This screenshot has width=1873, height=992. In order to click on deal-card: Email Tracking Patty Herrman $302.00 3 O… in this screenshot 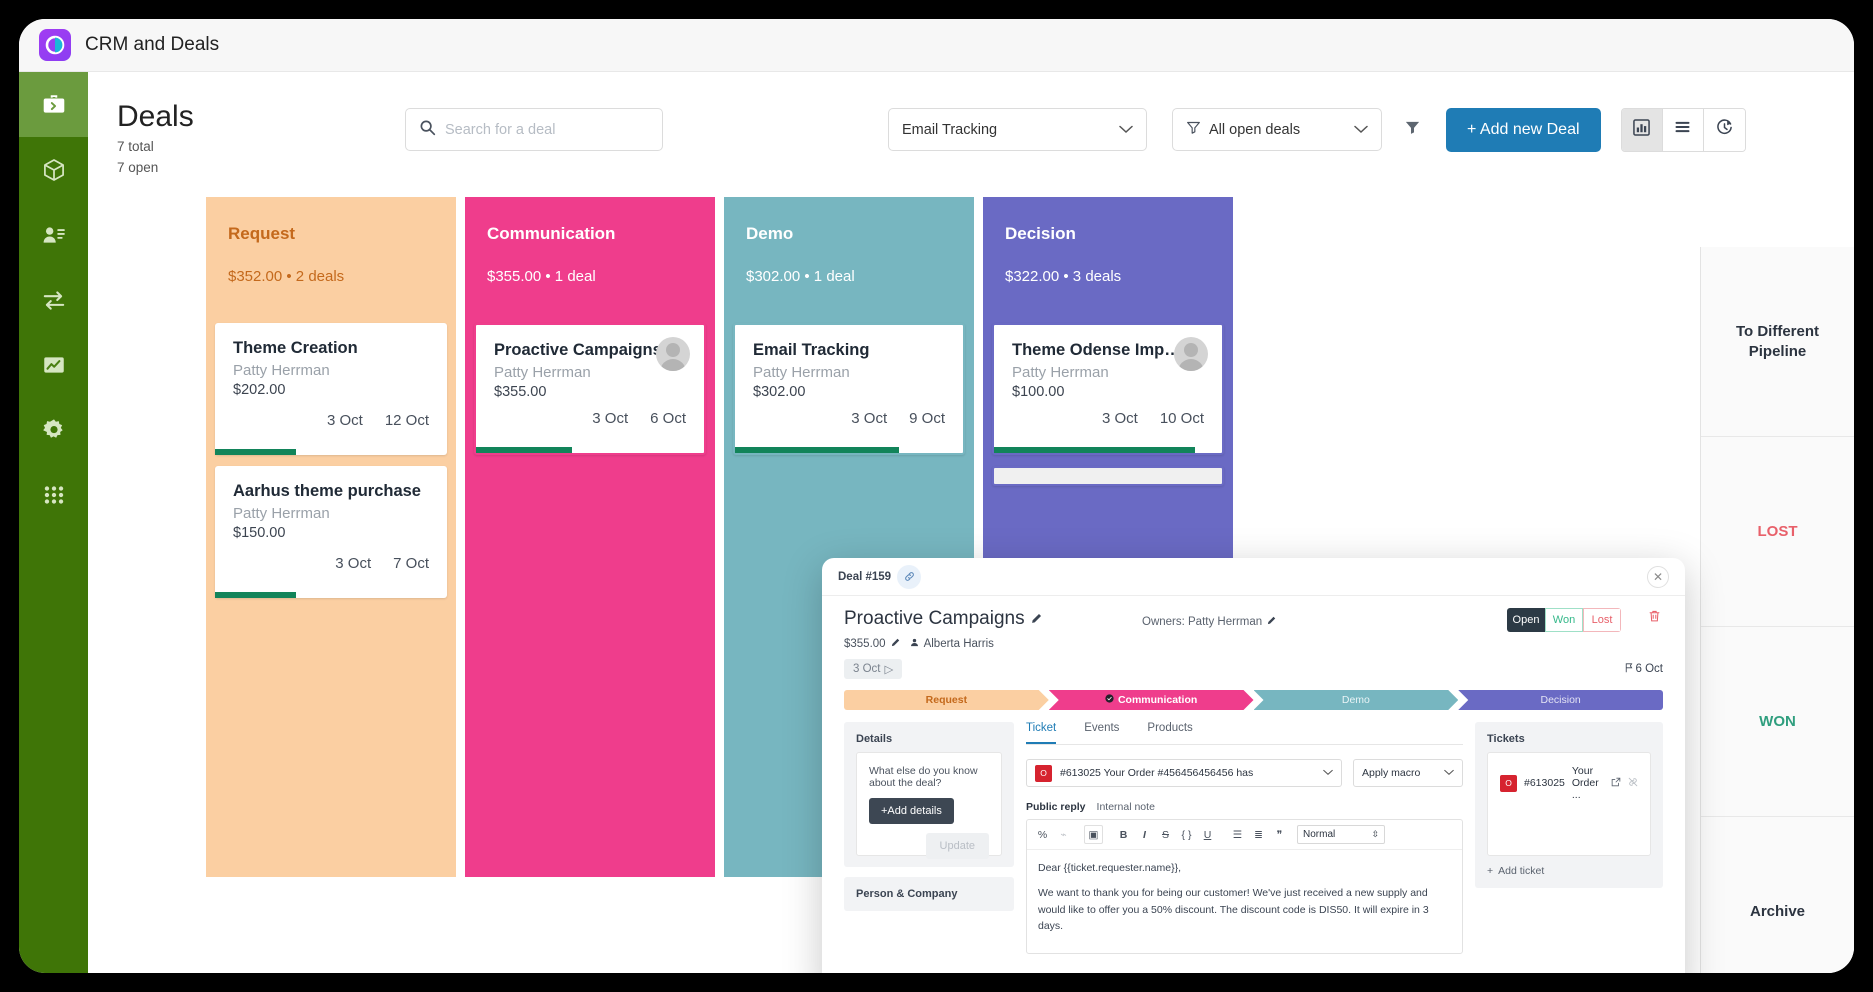, I will do `click(849, 389)`.